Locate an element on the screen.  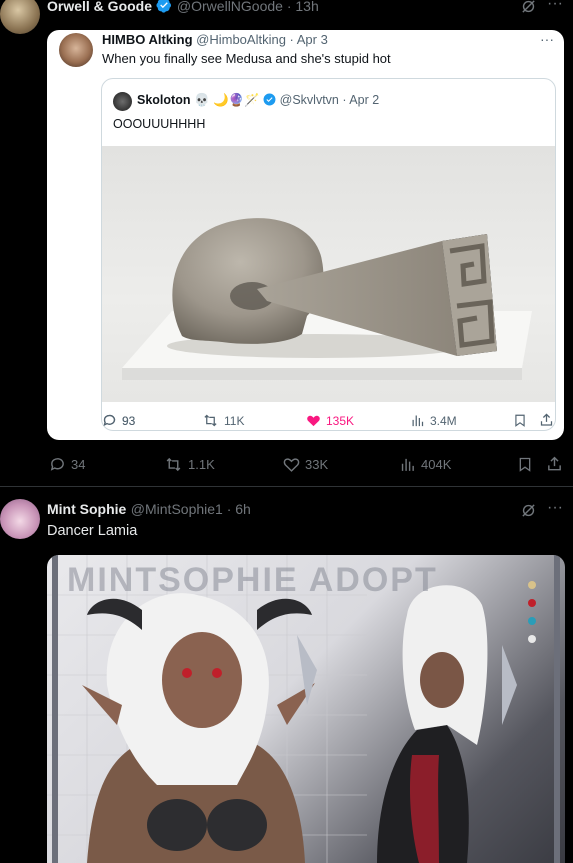
tweet-text: Dancer Lamia is located at coordinates (92, 531).